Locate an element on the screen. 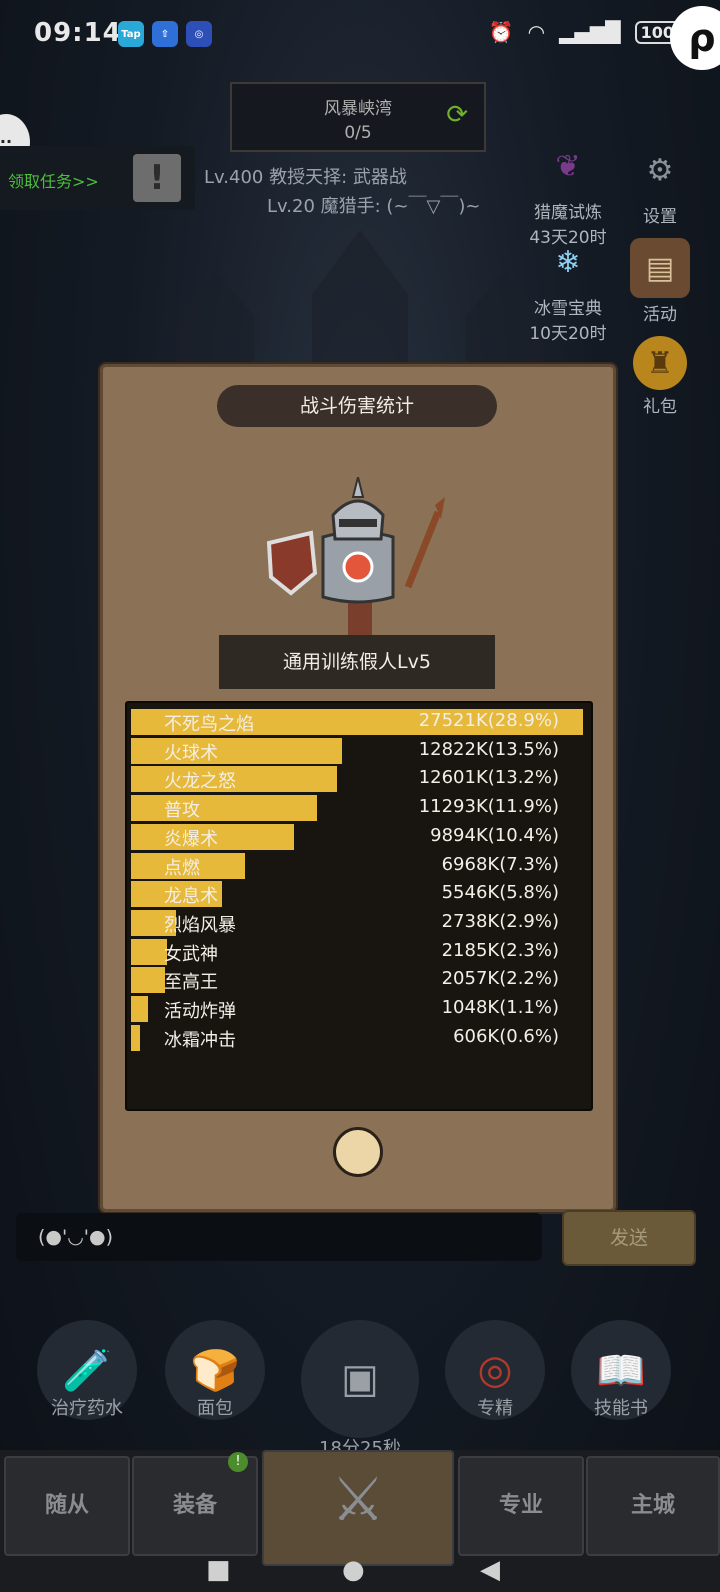 The width and height of the screenshot is (720, 1592). damage-value: 606K(0.6%) is located at coordinates (506, 1036).